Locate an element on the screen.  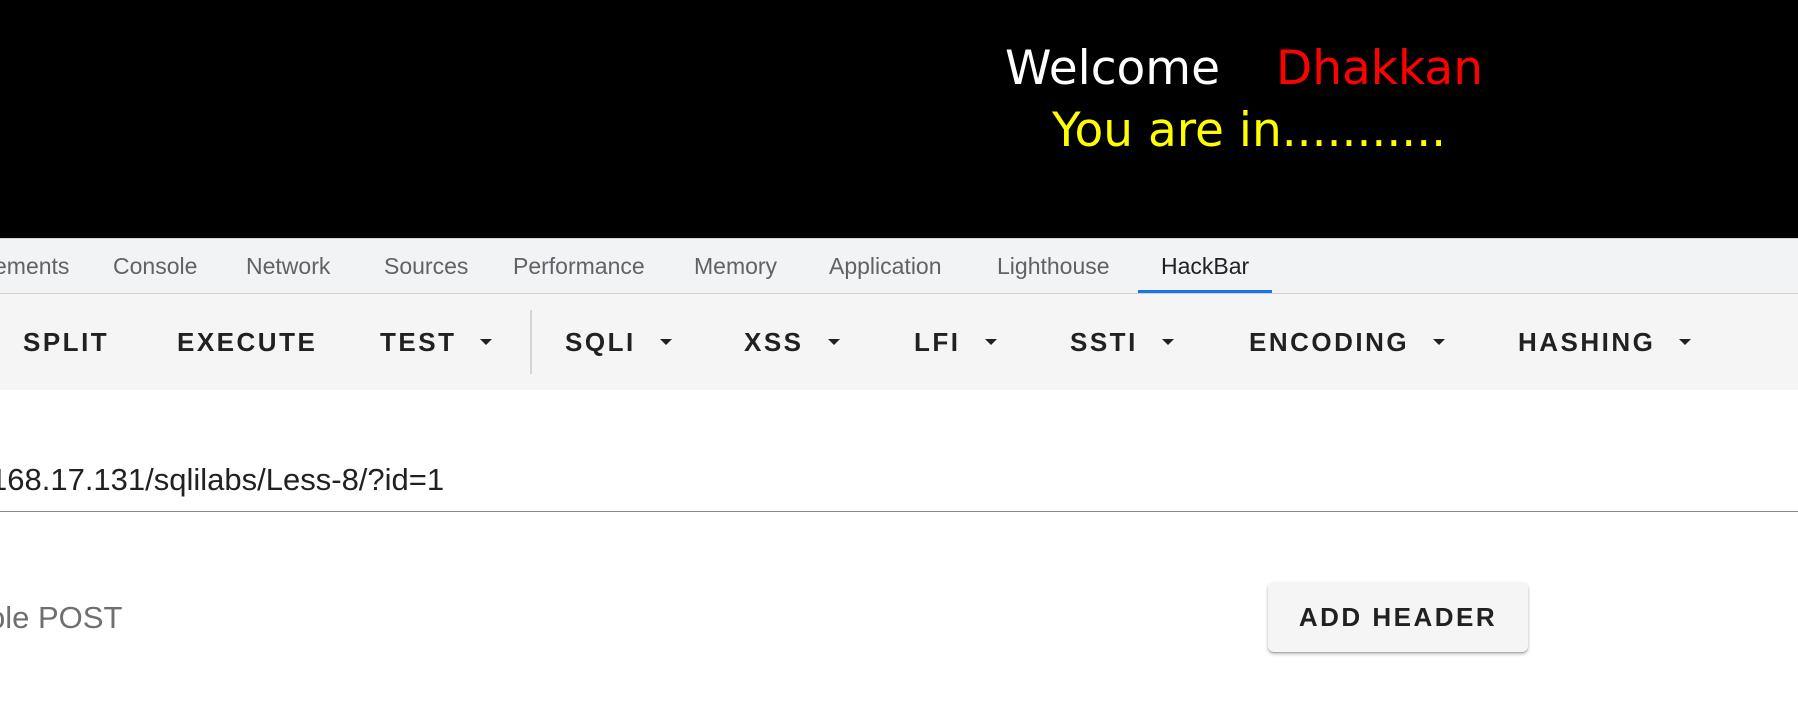
toolbar-divider is located at coordinates (531, 342).